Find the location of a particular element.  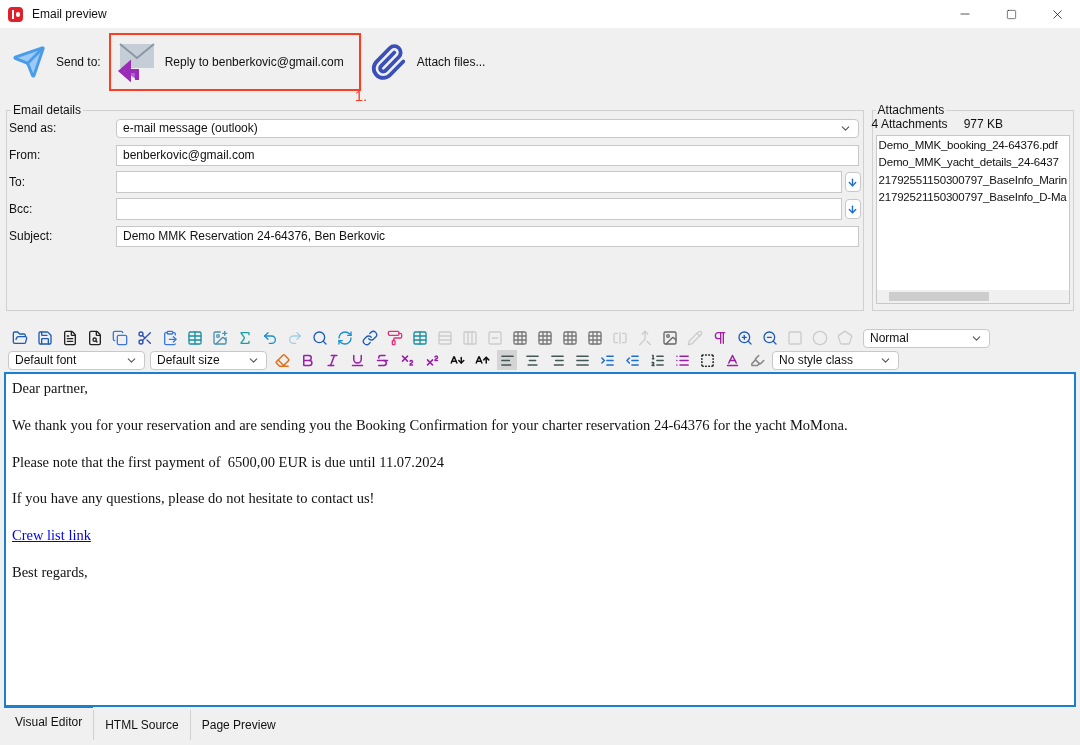

attachment-item: Demo_MMK_booking_24-64376.pdf is located at coordinates (972, 146).